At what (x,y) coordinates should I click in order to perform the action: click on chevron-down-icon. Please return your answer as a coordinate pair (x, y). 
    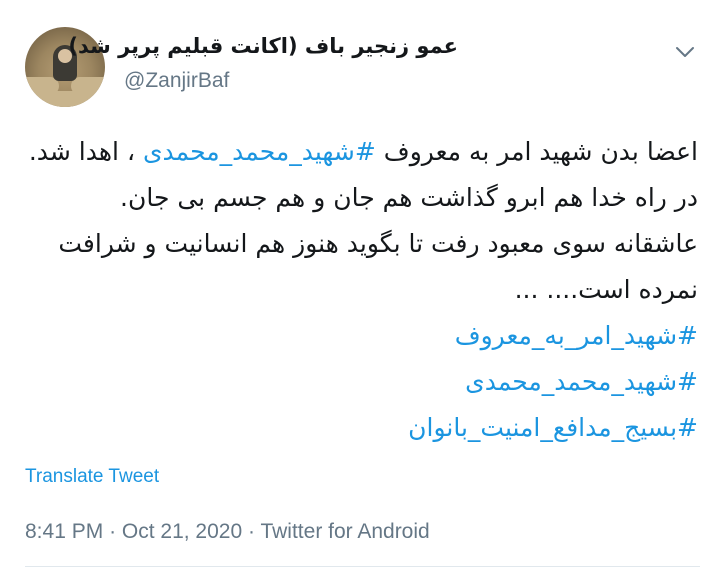
    Looking at the image, I should click on (685, 52).